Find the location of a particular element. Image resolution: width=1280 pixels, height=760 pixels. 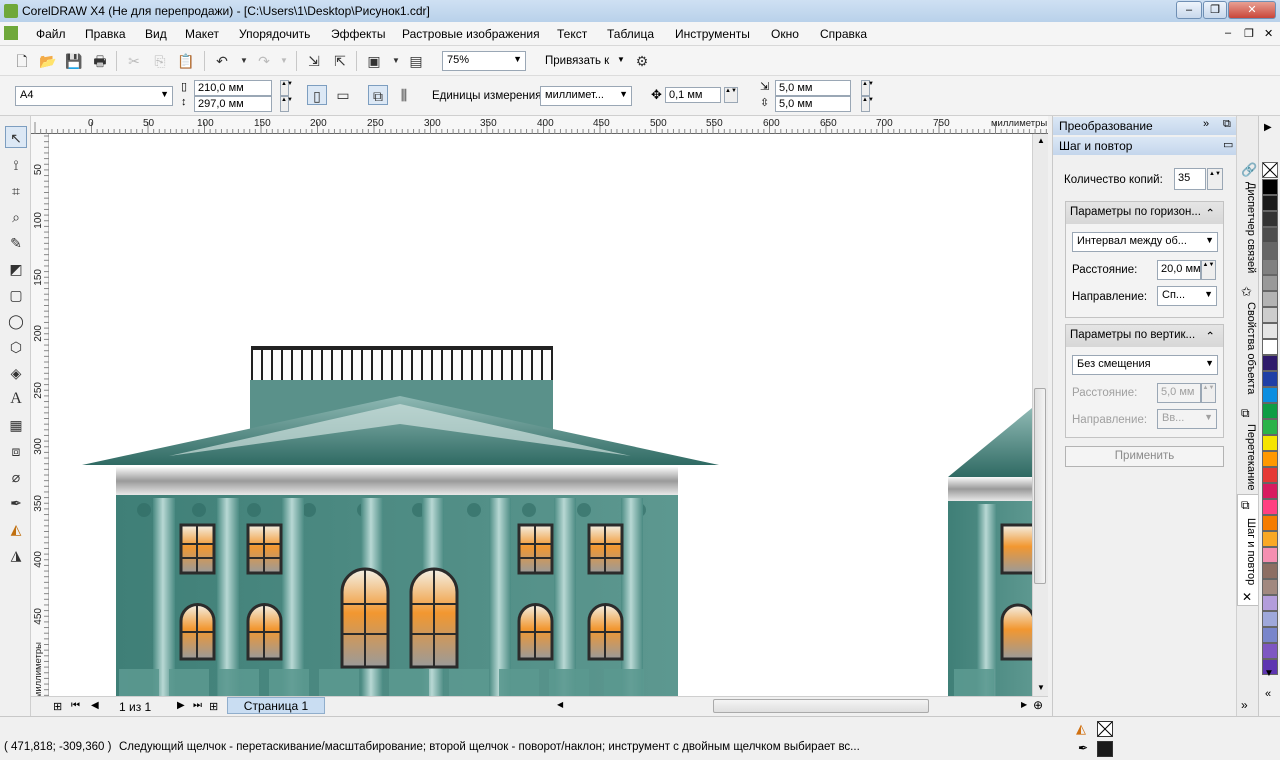

menu-help: Справка is located at coordinates (843, 34).